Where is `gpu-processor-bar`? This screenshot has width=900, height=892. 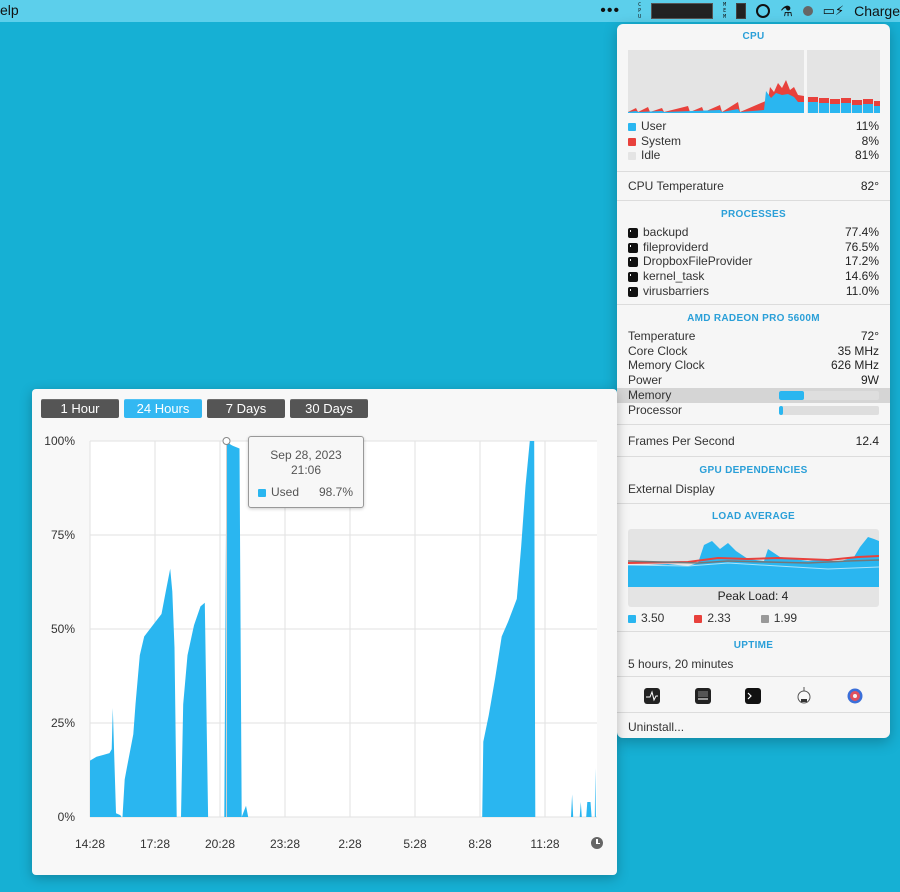 gpu-processor-bar is located at coordinates (829, 410).